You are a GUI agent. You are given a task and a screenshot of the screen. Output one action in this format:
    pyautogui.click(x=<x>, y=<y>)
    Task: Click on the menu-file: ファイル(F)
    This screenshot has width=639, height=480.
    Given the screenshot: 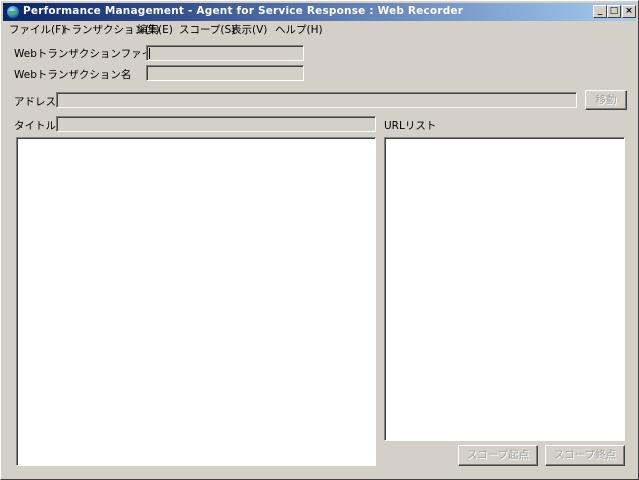 What is the action you would take?
    pyautogui.click(x=37, y=29)
    